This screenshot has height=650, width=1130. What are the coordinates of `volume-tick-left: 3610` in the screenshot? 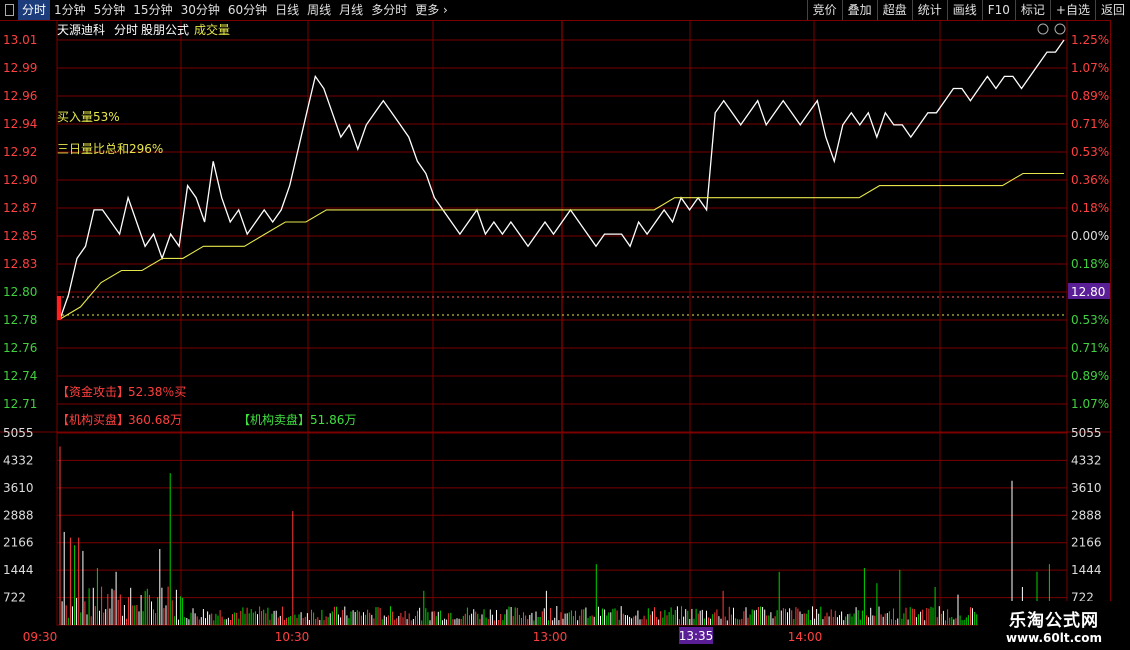 It's located at (18, 488).